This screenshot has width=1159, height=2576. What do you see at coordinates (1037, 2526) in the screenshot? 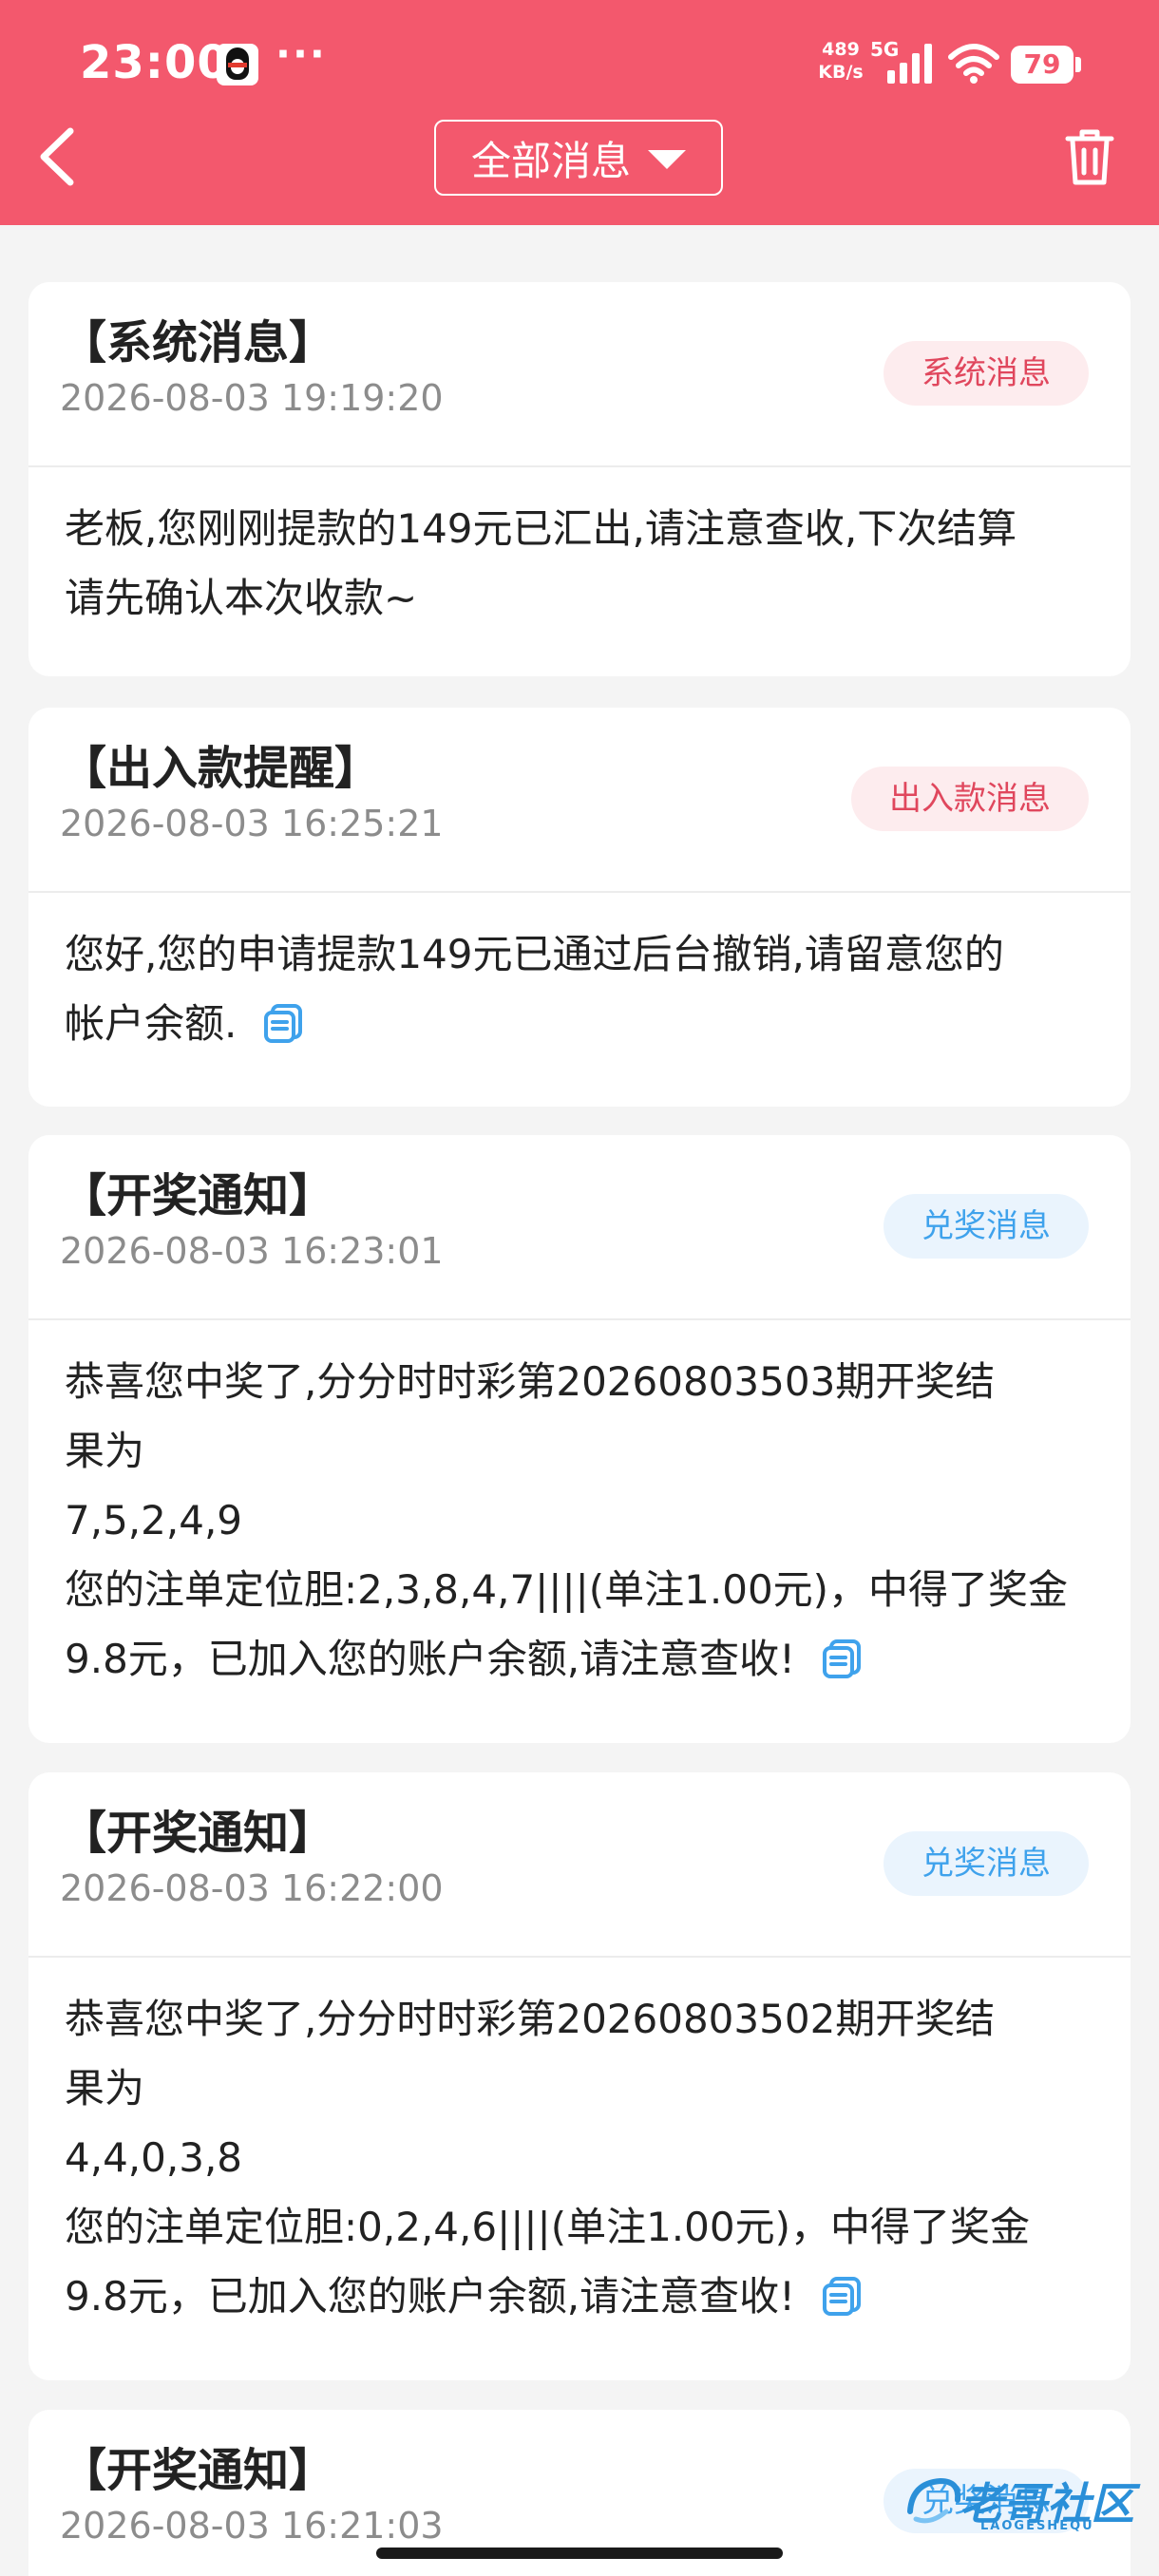
I see `watermark-subtext: LAOGESHEQU` at bounding box center [1037, 2526].